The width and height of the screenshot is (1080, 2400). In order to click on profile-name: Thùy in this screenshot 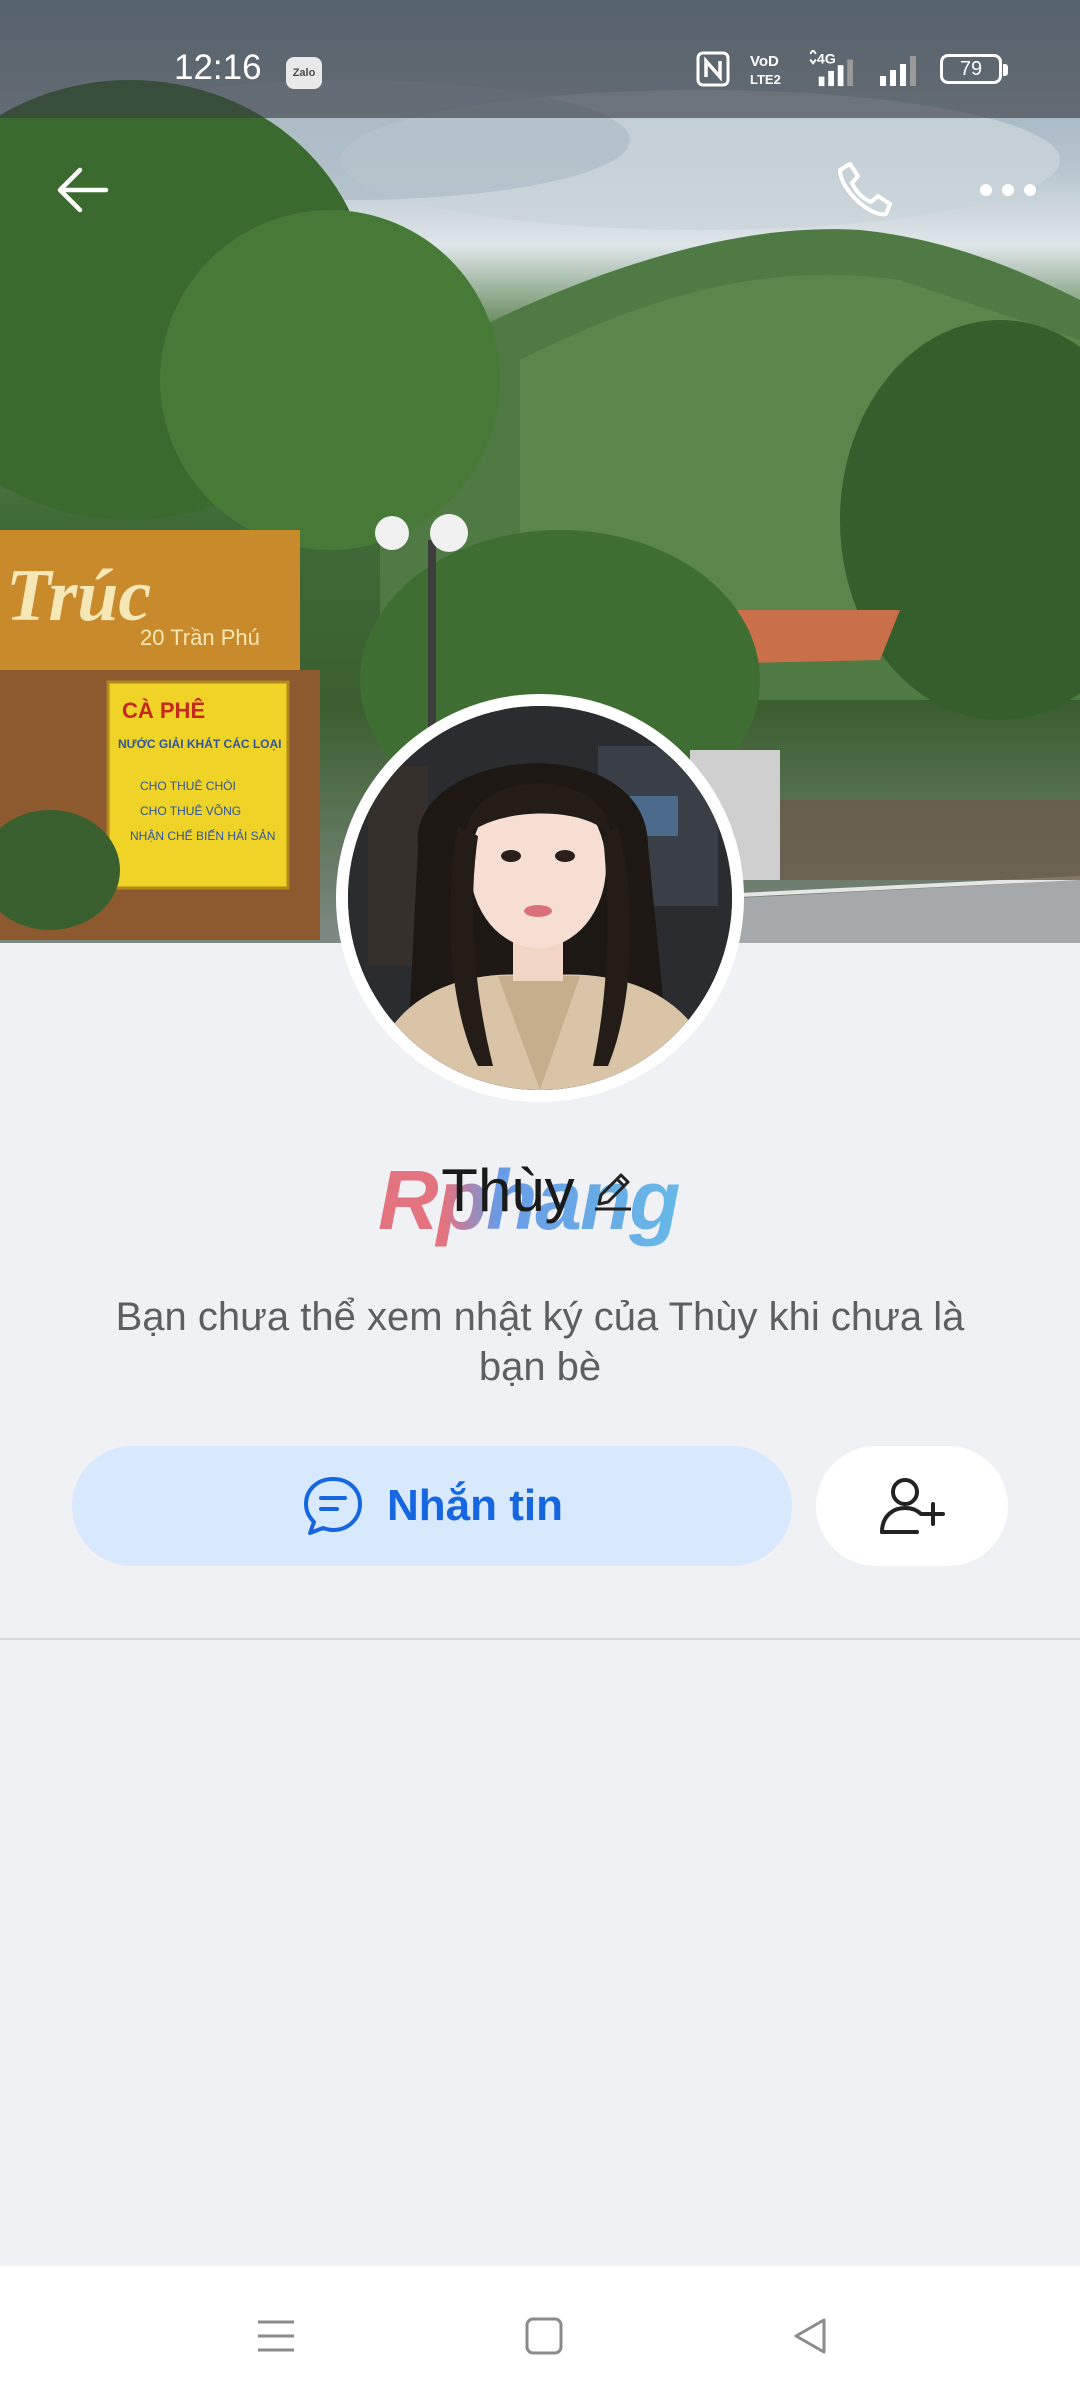, I will do `click(508, 1190)`.